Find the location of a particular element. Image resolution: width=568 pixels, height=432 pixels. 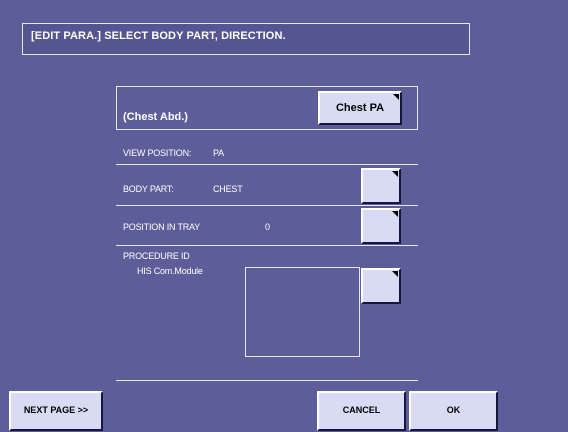

next-page-button: NEXT PAGE >> is located at coordinates (56, 411).